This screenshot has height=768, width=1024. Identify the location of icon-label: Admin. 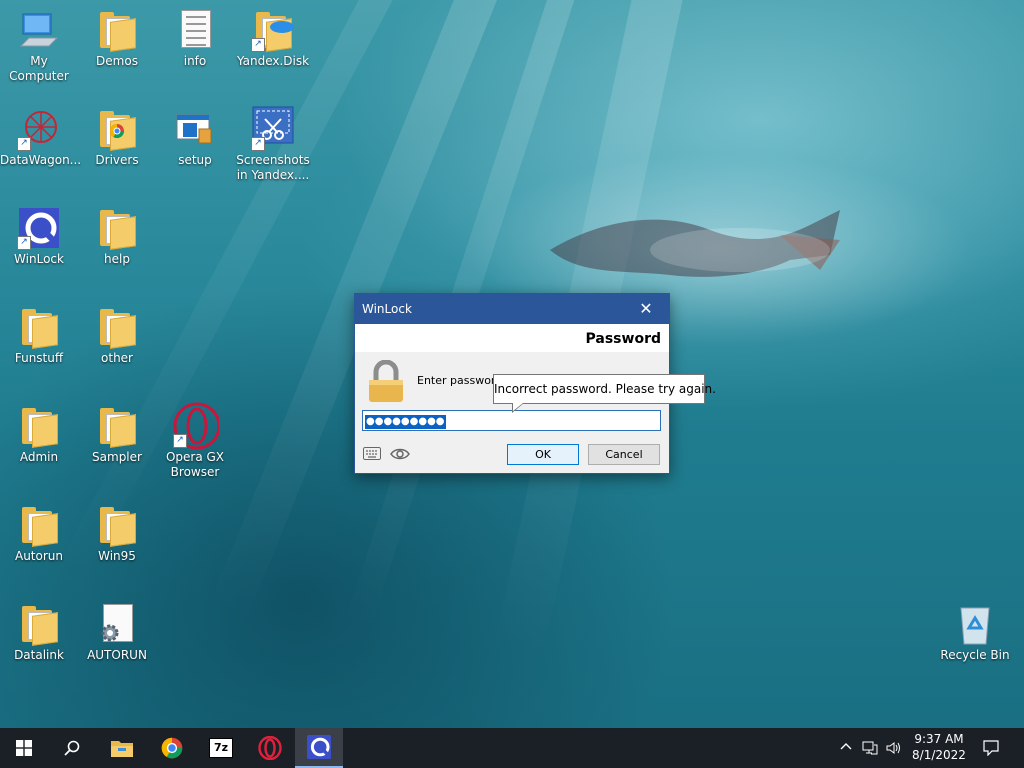
(39, 457).